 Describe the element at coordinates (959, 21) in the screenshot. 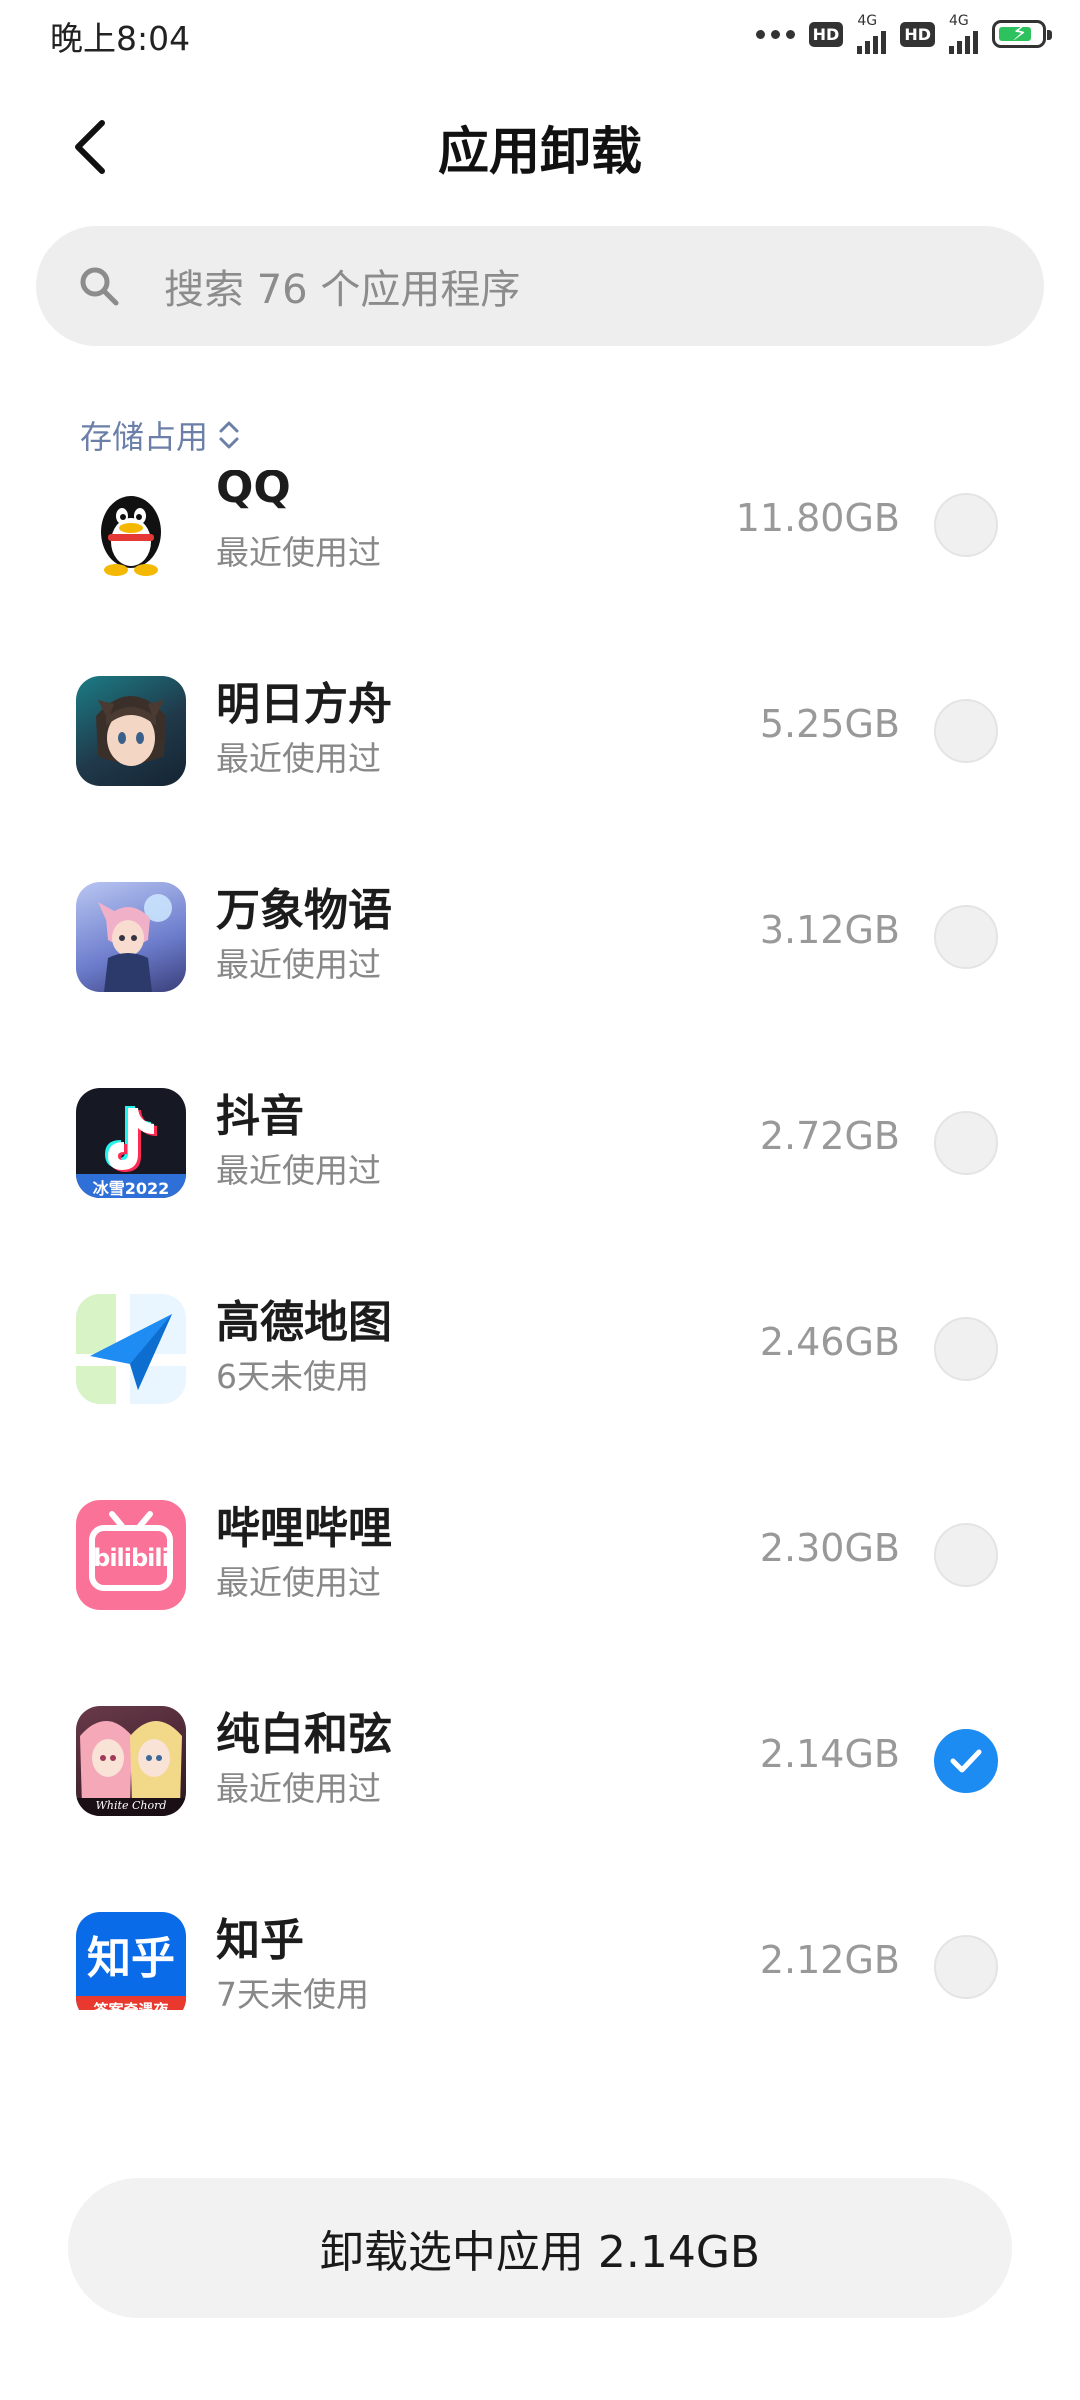

I see `network-label-2: 4G` at that location.